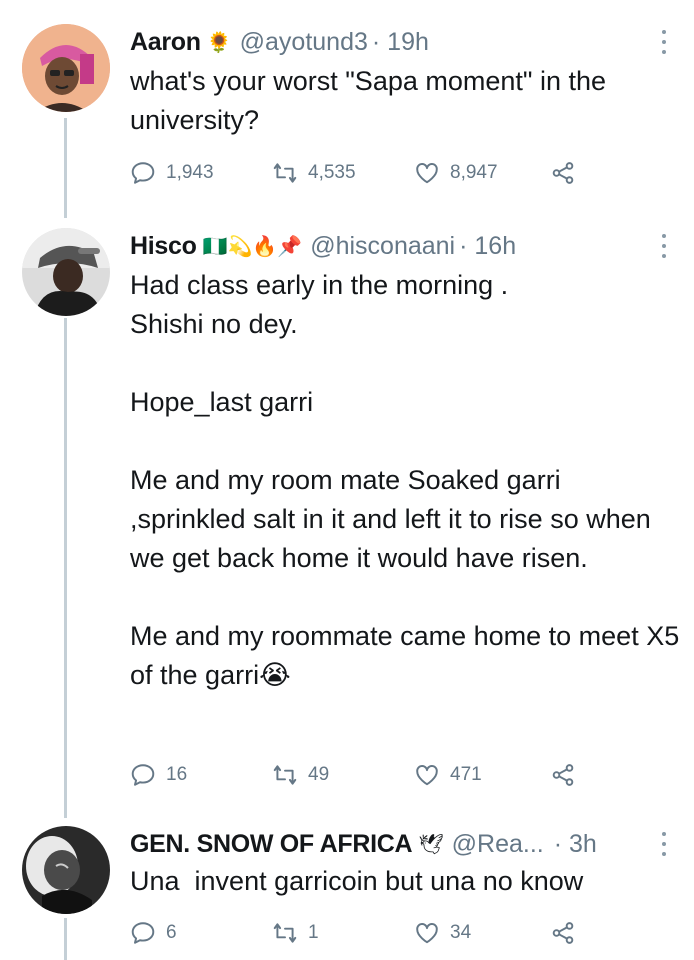 Image resolution: width=694 pixels, height=960 pixels. Describe the element at coordinates (313, 932) in the screenshot. I see `retweet-count: 1` at that location.